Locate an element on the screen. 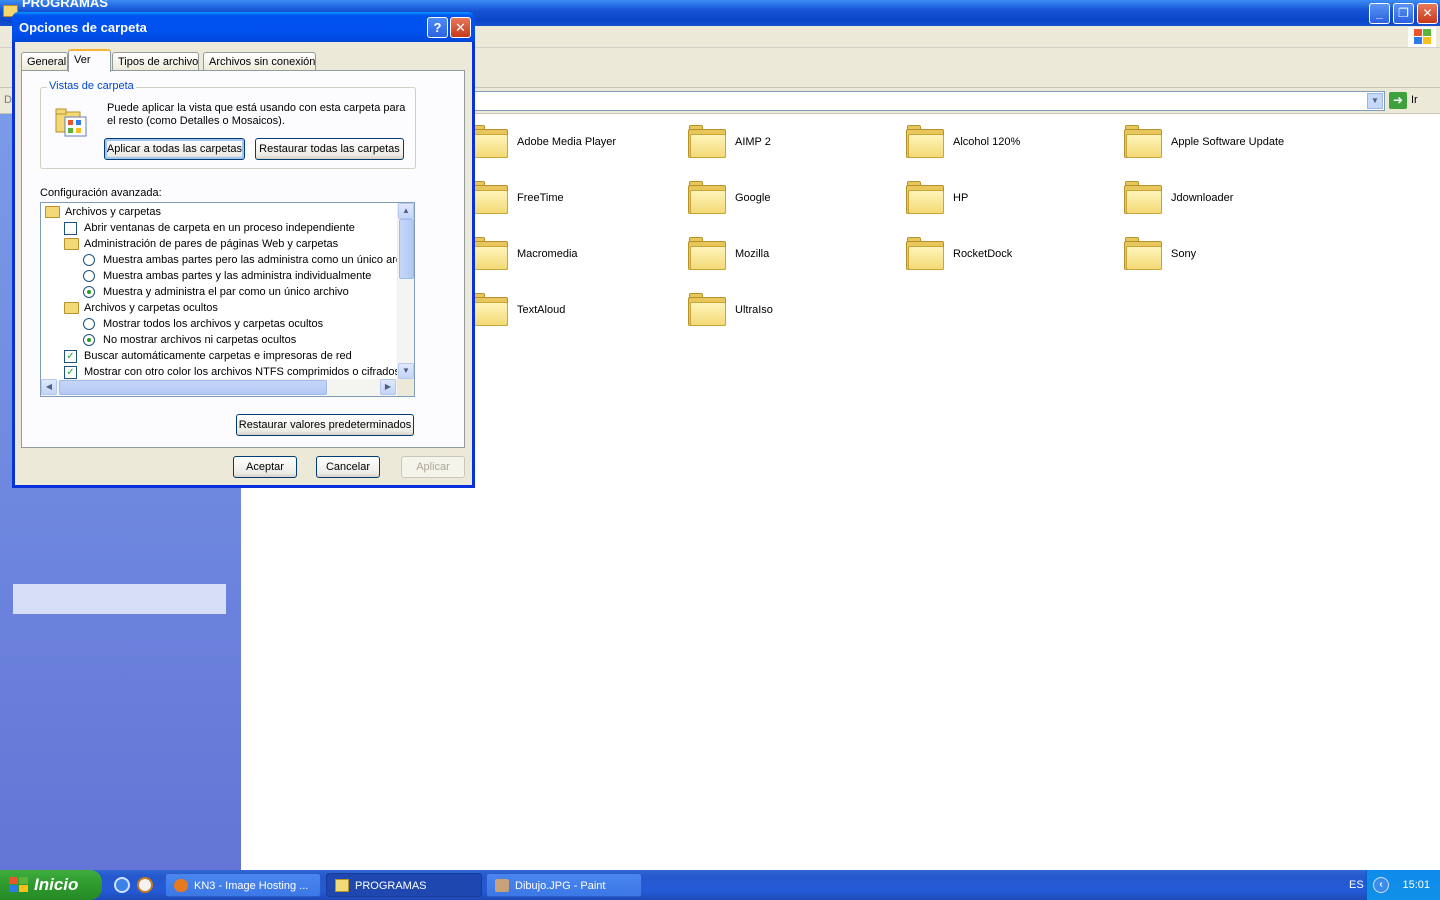 The height and width of the screenshot is (900, 1440). folder-item: Google is located at coordinates (793, 198).